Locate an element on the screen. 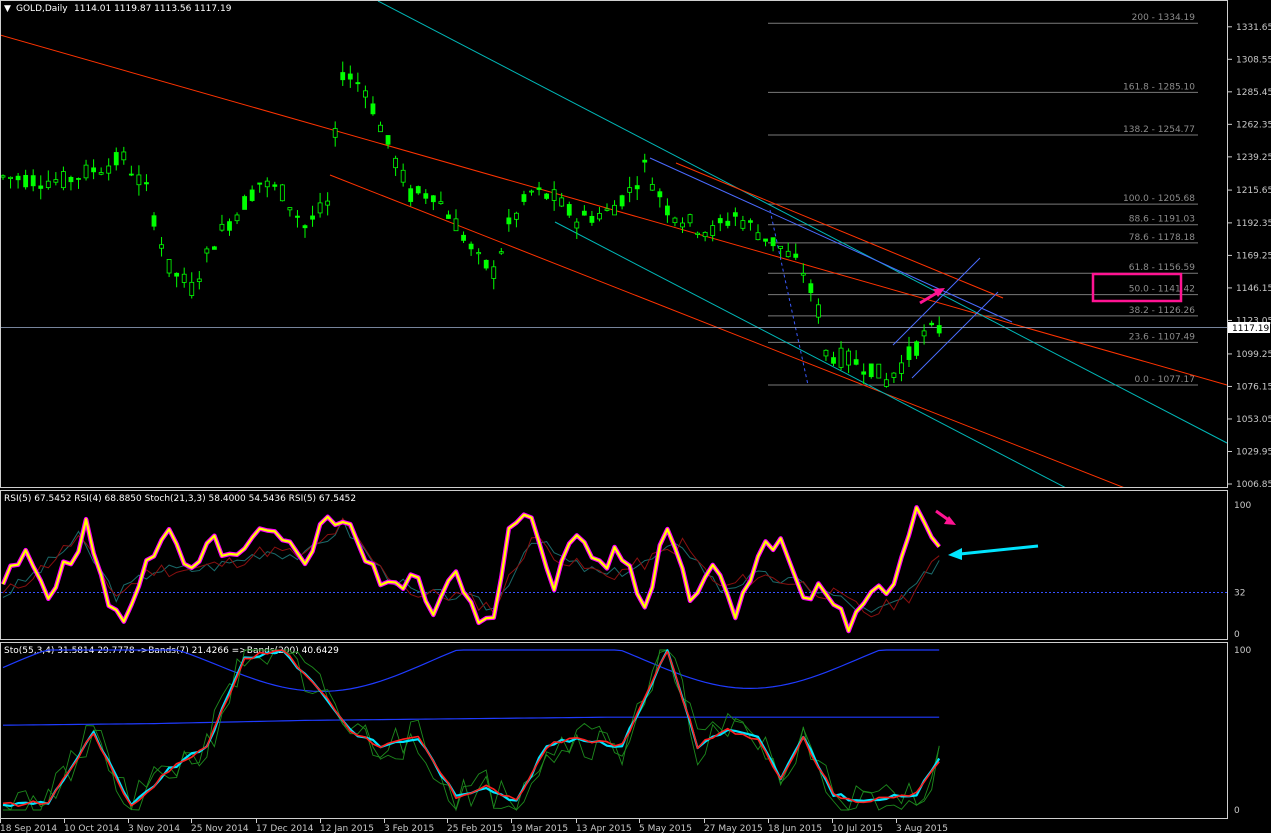 The image size is (1271, 833). date-tick-label: 25 Nov 2014 is located at coordinates (220, 828).